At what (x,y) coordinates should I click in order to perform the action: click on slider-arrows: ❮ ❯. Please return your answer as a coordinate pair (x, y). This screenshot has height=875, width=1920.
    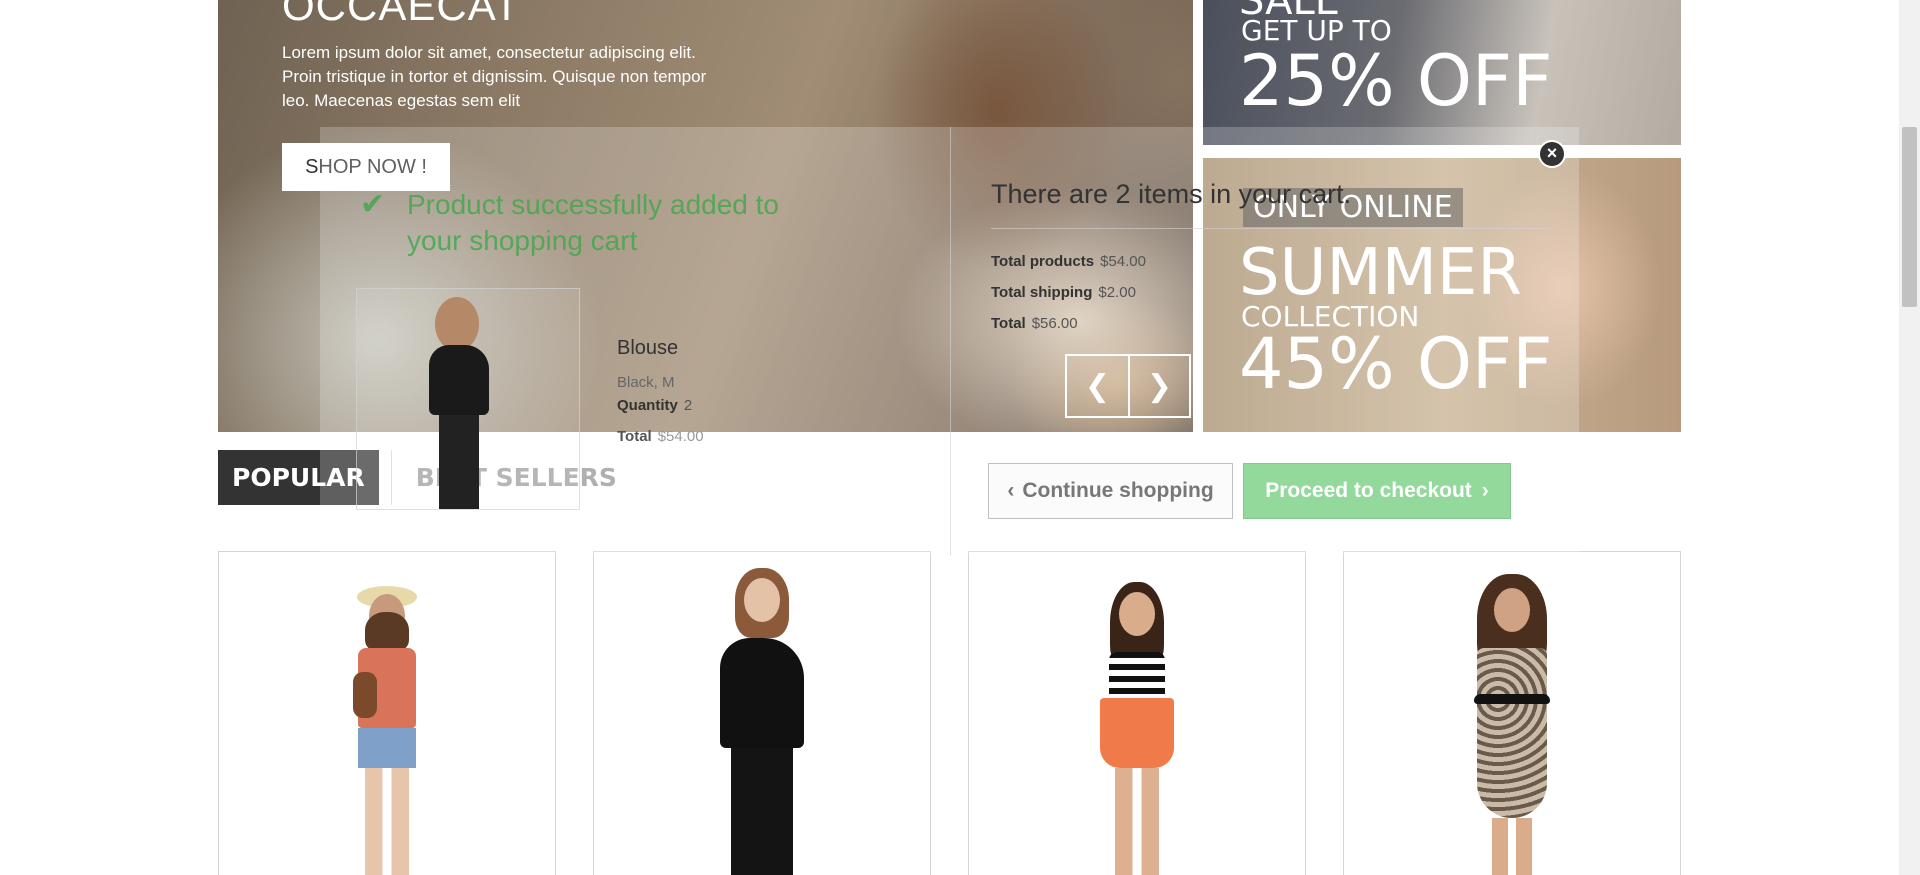
    Looking at the image, I should click on (1128, 386).